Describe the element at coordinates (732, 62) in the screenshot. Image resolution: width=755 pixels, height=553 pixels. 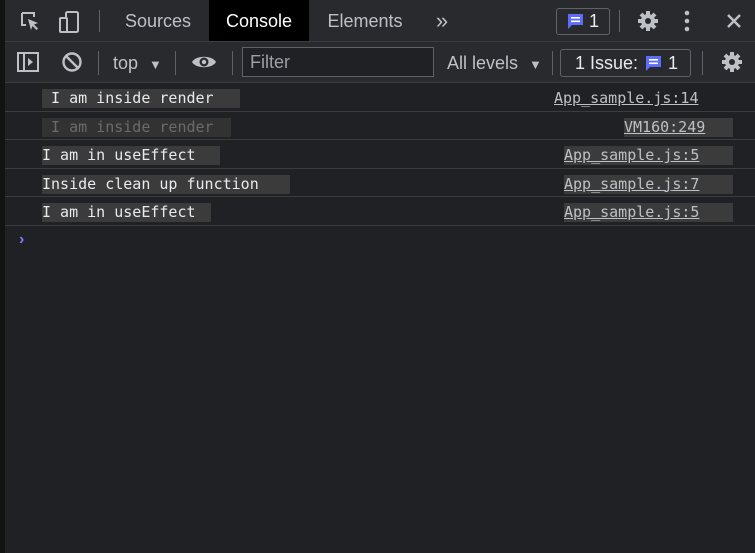
I see `console-settings-gear-icon` at that location.